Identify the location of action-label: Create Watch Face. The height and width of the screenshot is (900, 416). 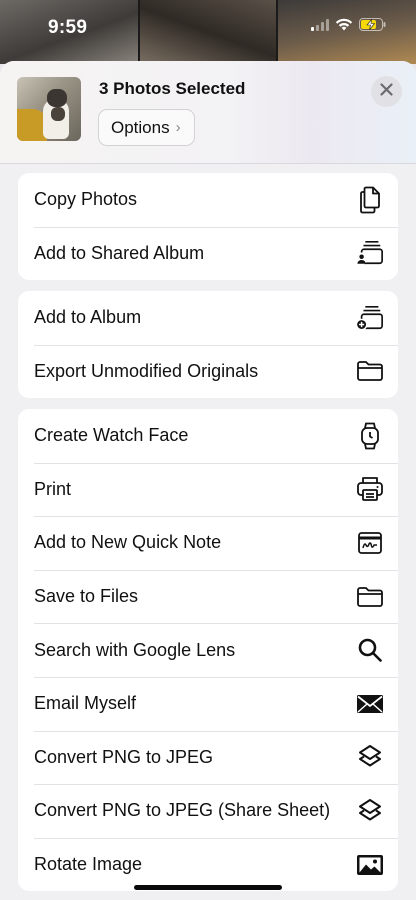
(111, 435).